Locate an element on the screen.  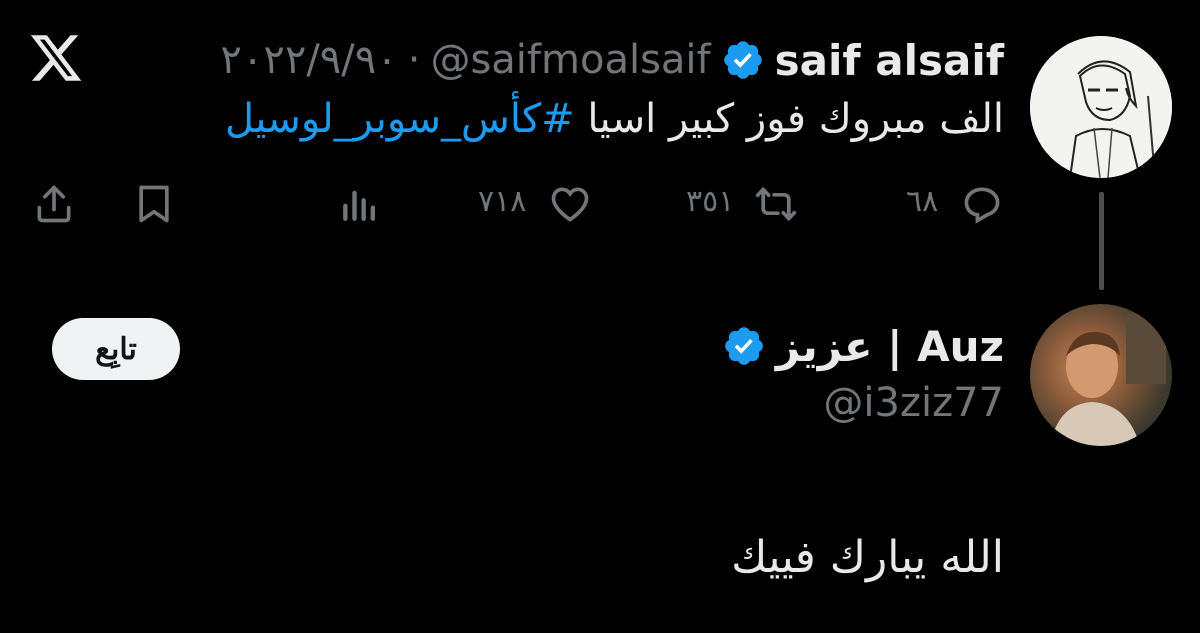
tweet-header: ٢٠٢٢/٩/٩٠ · @saifmoalsaif saif alsaif is located at coordinates (612, 60).